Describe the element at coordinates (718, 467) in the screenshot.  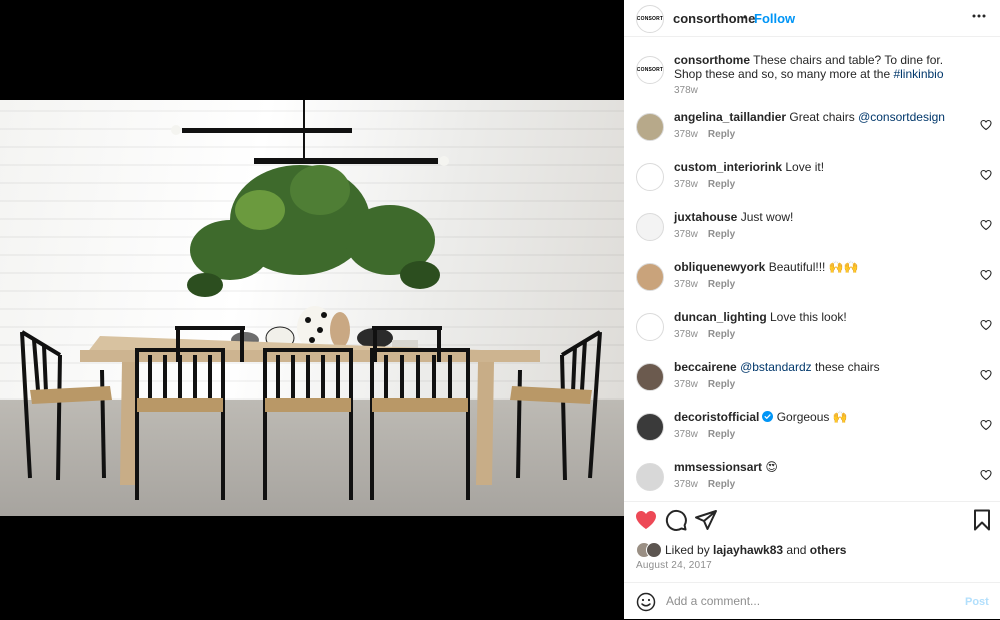
I see `commenter-username: mmsessionsart` at that location.